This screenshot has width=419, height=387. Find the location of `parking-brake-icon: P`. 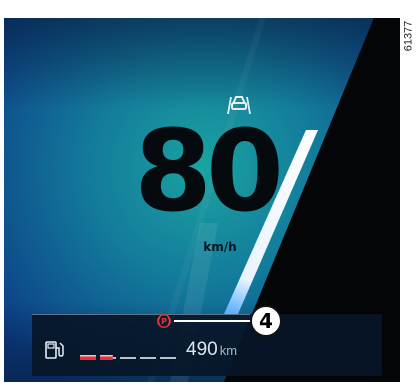

parking-brake-icon: P is located at coordinates (164, 321).